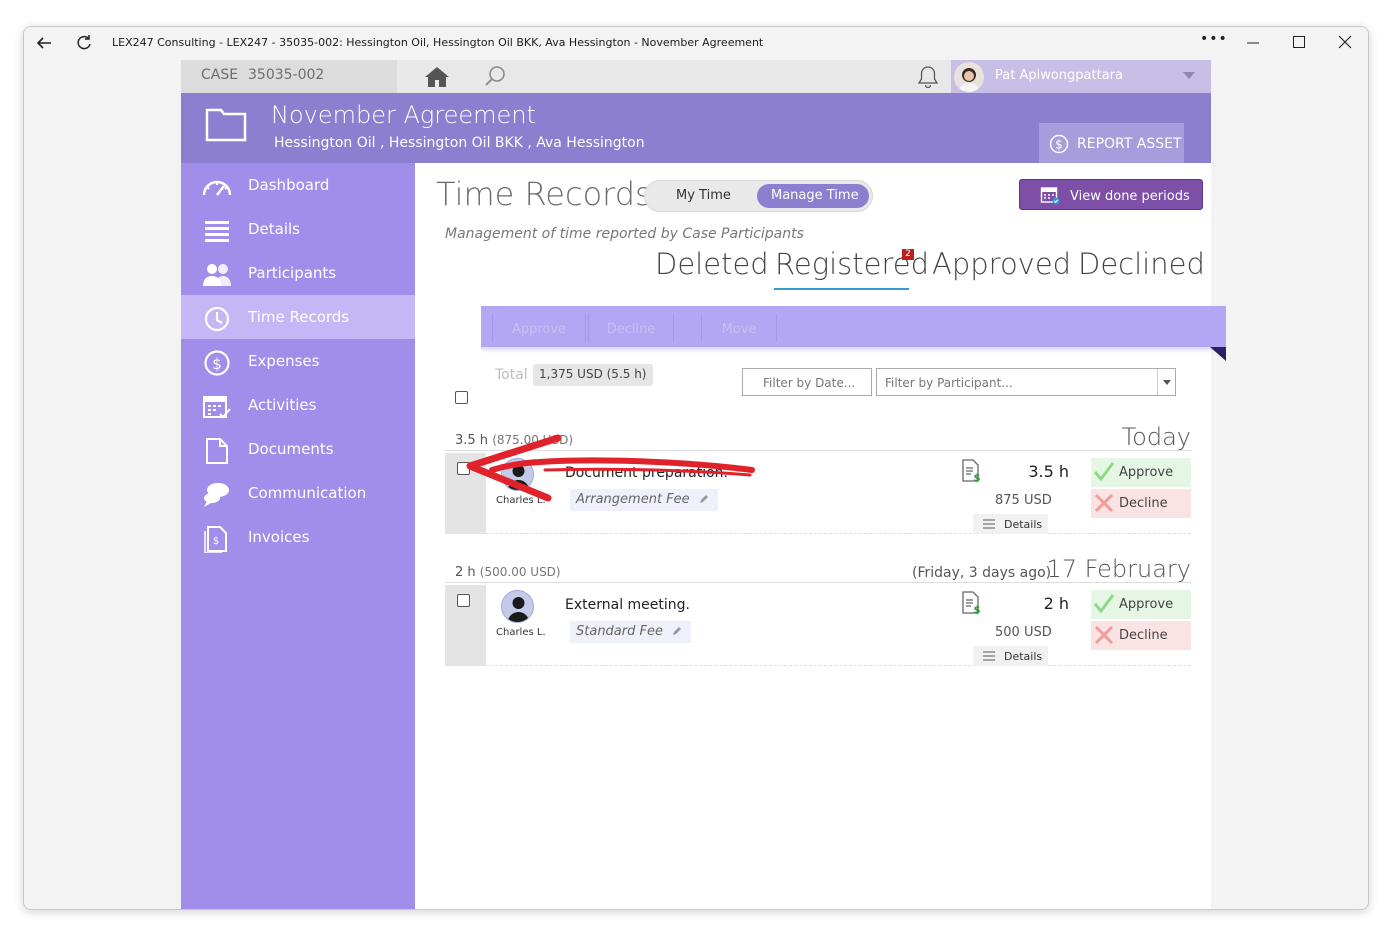 The height and width of the screenshot is (935, 1391). Describe the element at coordinates (853, 326) in the screenshot. I see `bulk-action-bar: Approve Decline Move` at that location.